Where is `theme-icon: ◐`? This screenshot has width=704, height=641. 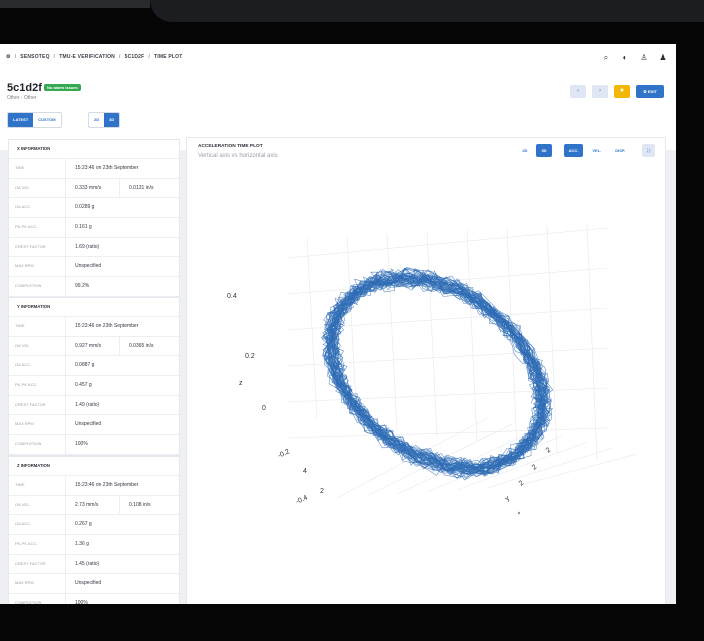
theme-icon: ◐ is located at coordinates (625, 58).